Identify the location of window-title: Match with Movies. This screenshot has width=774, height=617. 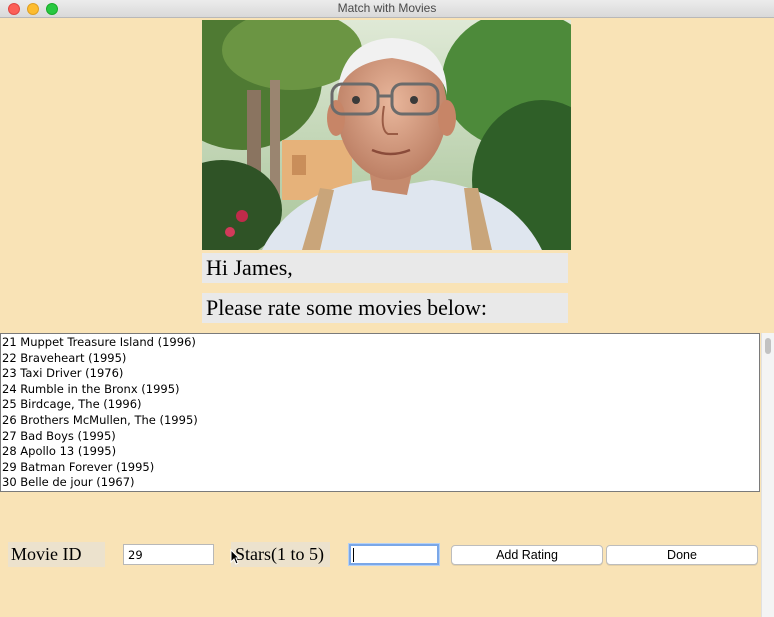
(387, 8).